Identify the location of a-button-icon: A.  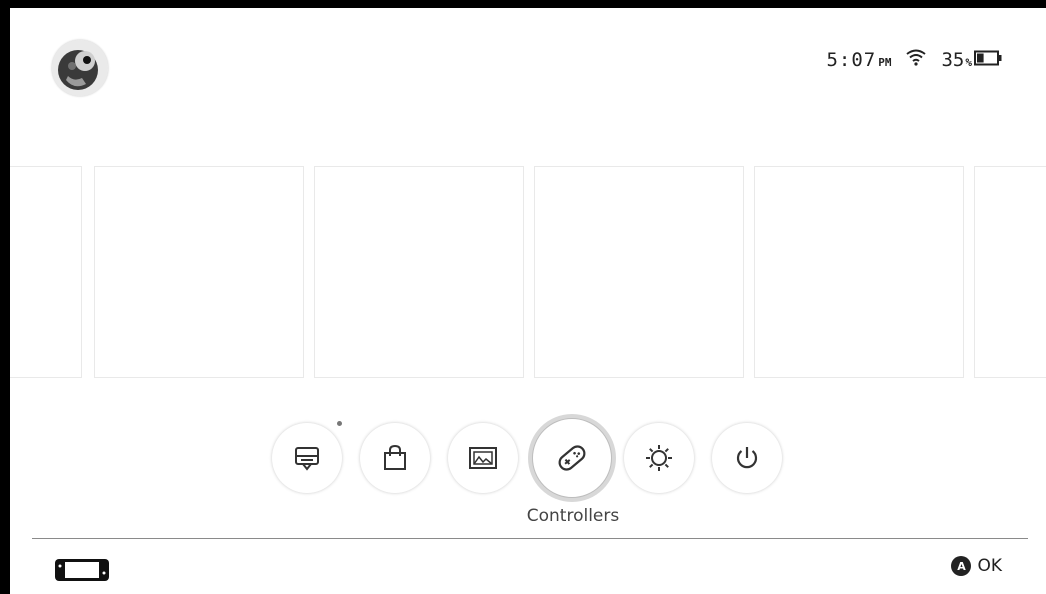
(961, 566).